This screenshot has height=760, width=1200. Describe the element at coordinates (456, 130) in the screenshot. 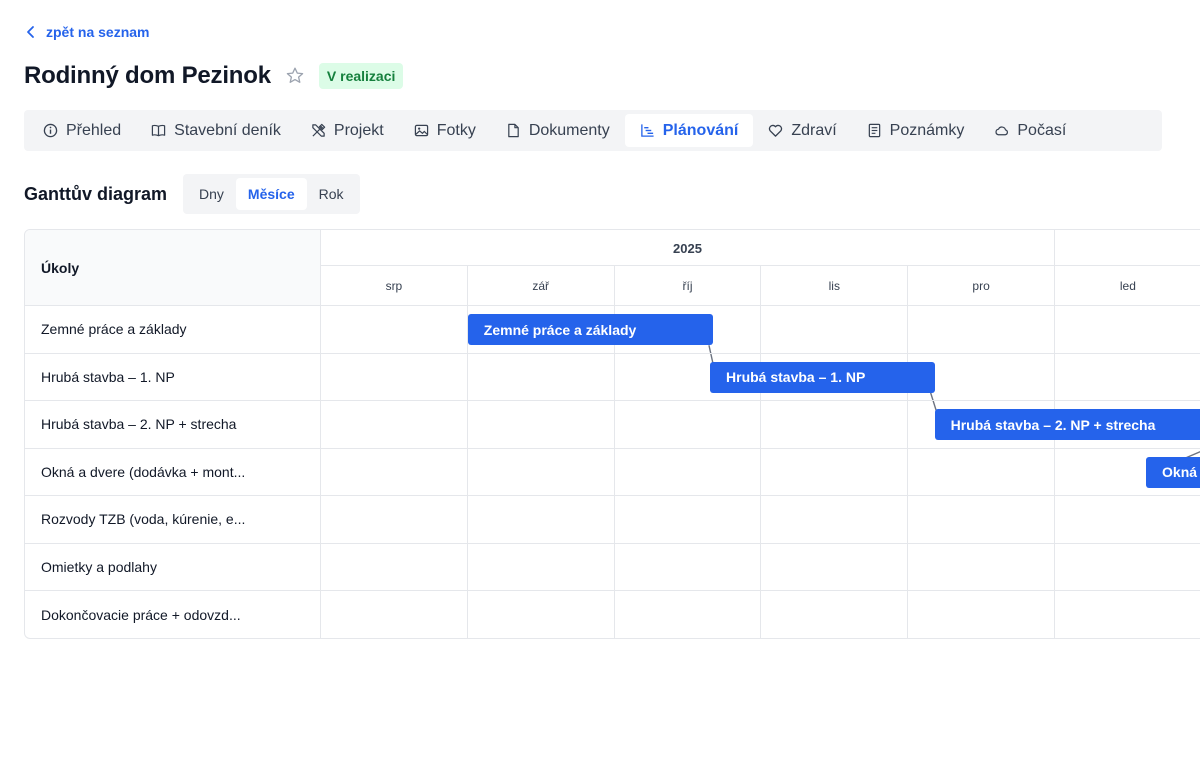

I see `tab-label: Fotky` at that location.